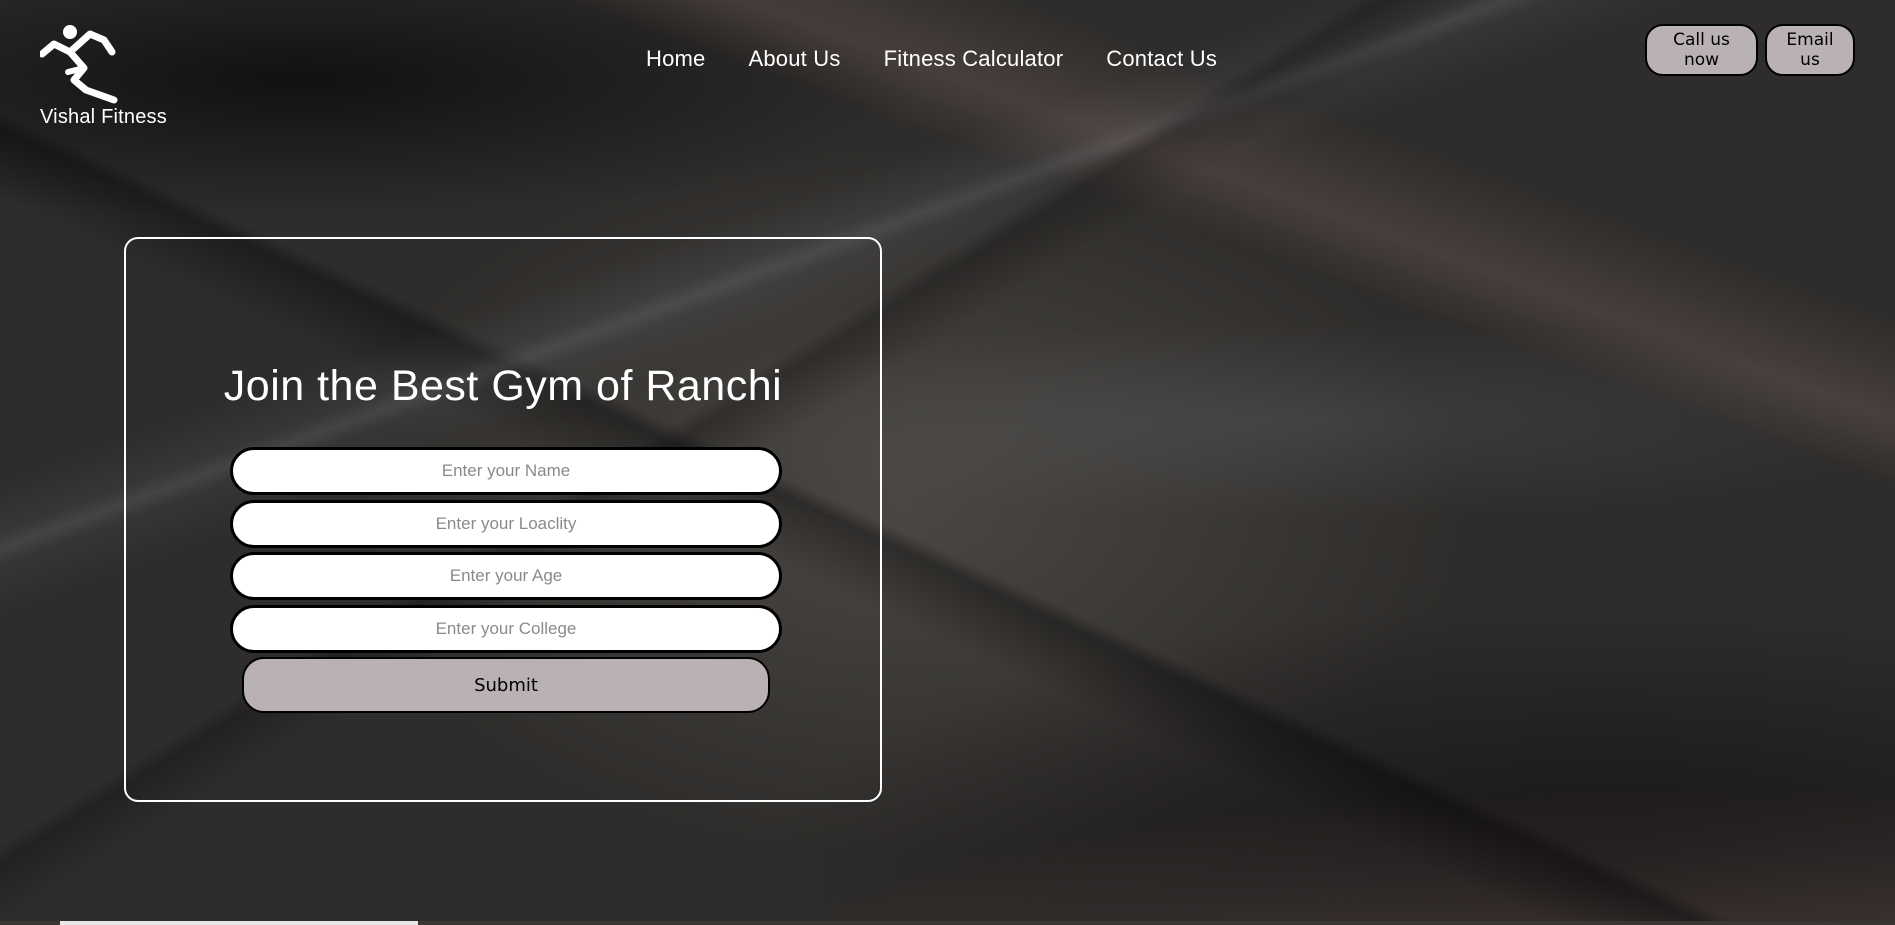 This screenshot has width=1895, height=925. I want to click on name-input, so click(506, 471).